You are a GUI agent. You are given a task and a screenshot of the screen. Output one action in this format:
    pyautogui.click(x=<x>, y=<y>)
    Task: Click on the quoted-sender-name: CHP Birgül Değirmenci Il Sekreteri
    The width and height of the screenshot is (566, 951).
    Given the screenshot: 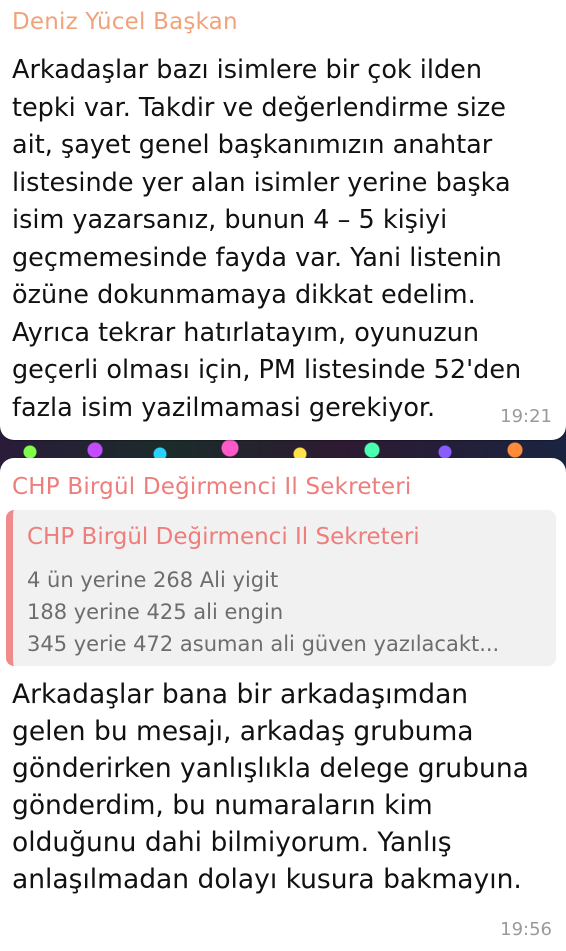 What is the action you would take?
    pyautogui.click(x=223, y=537)
    